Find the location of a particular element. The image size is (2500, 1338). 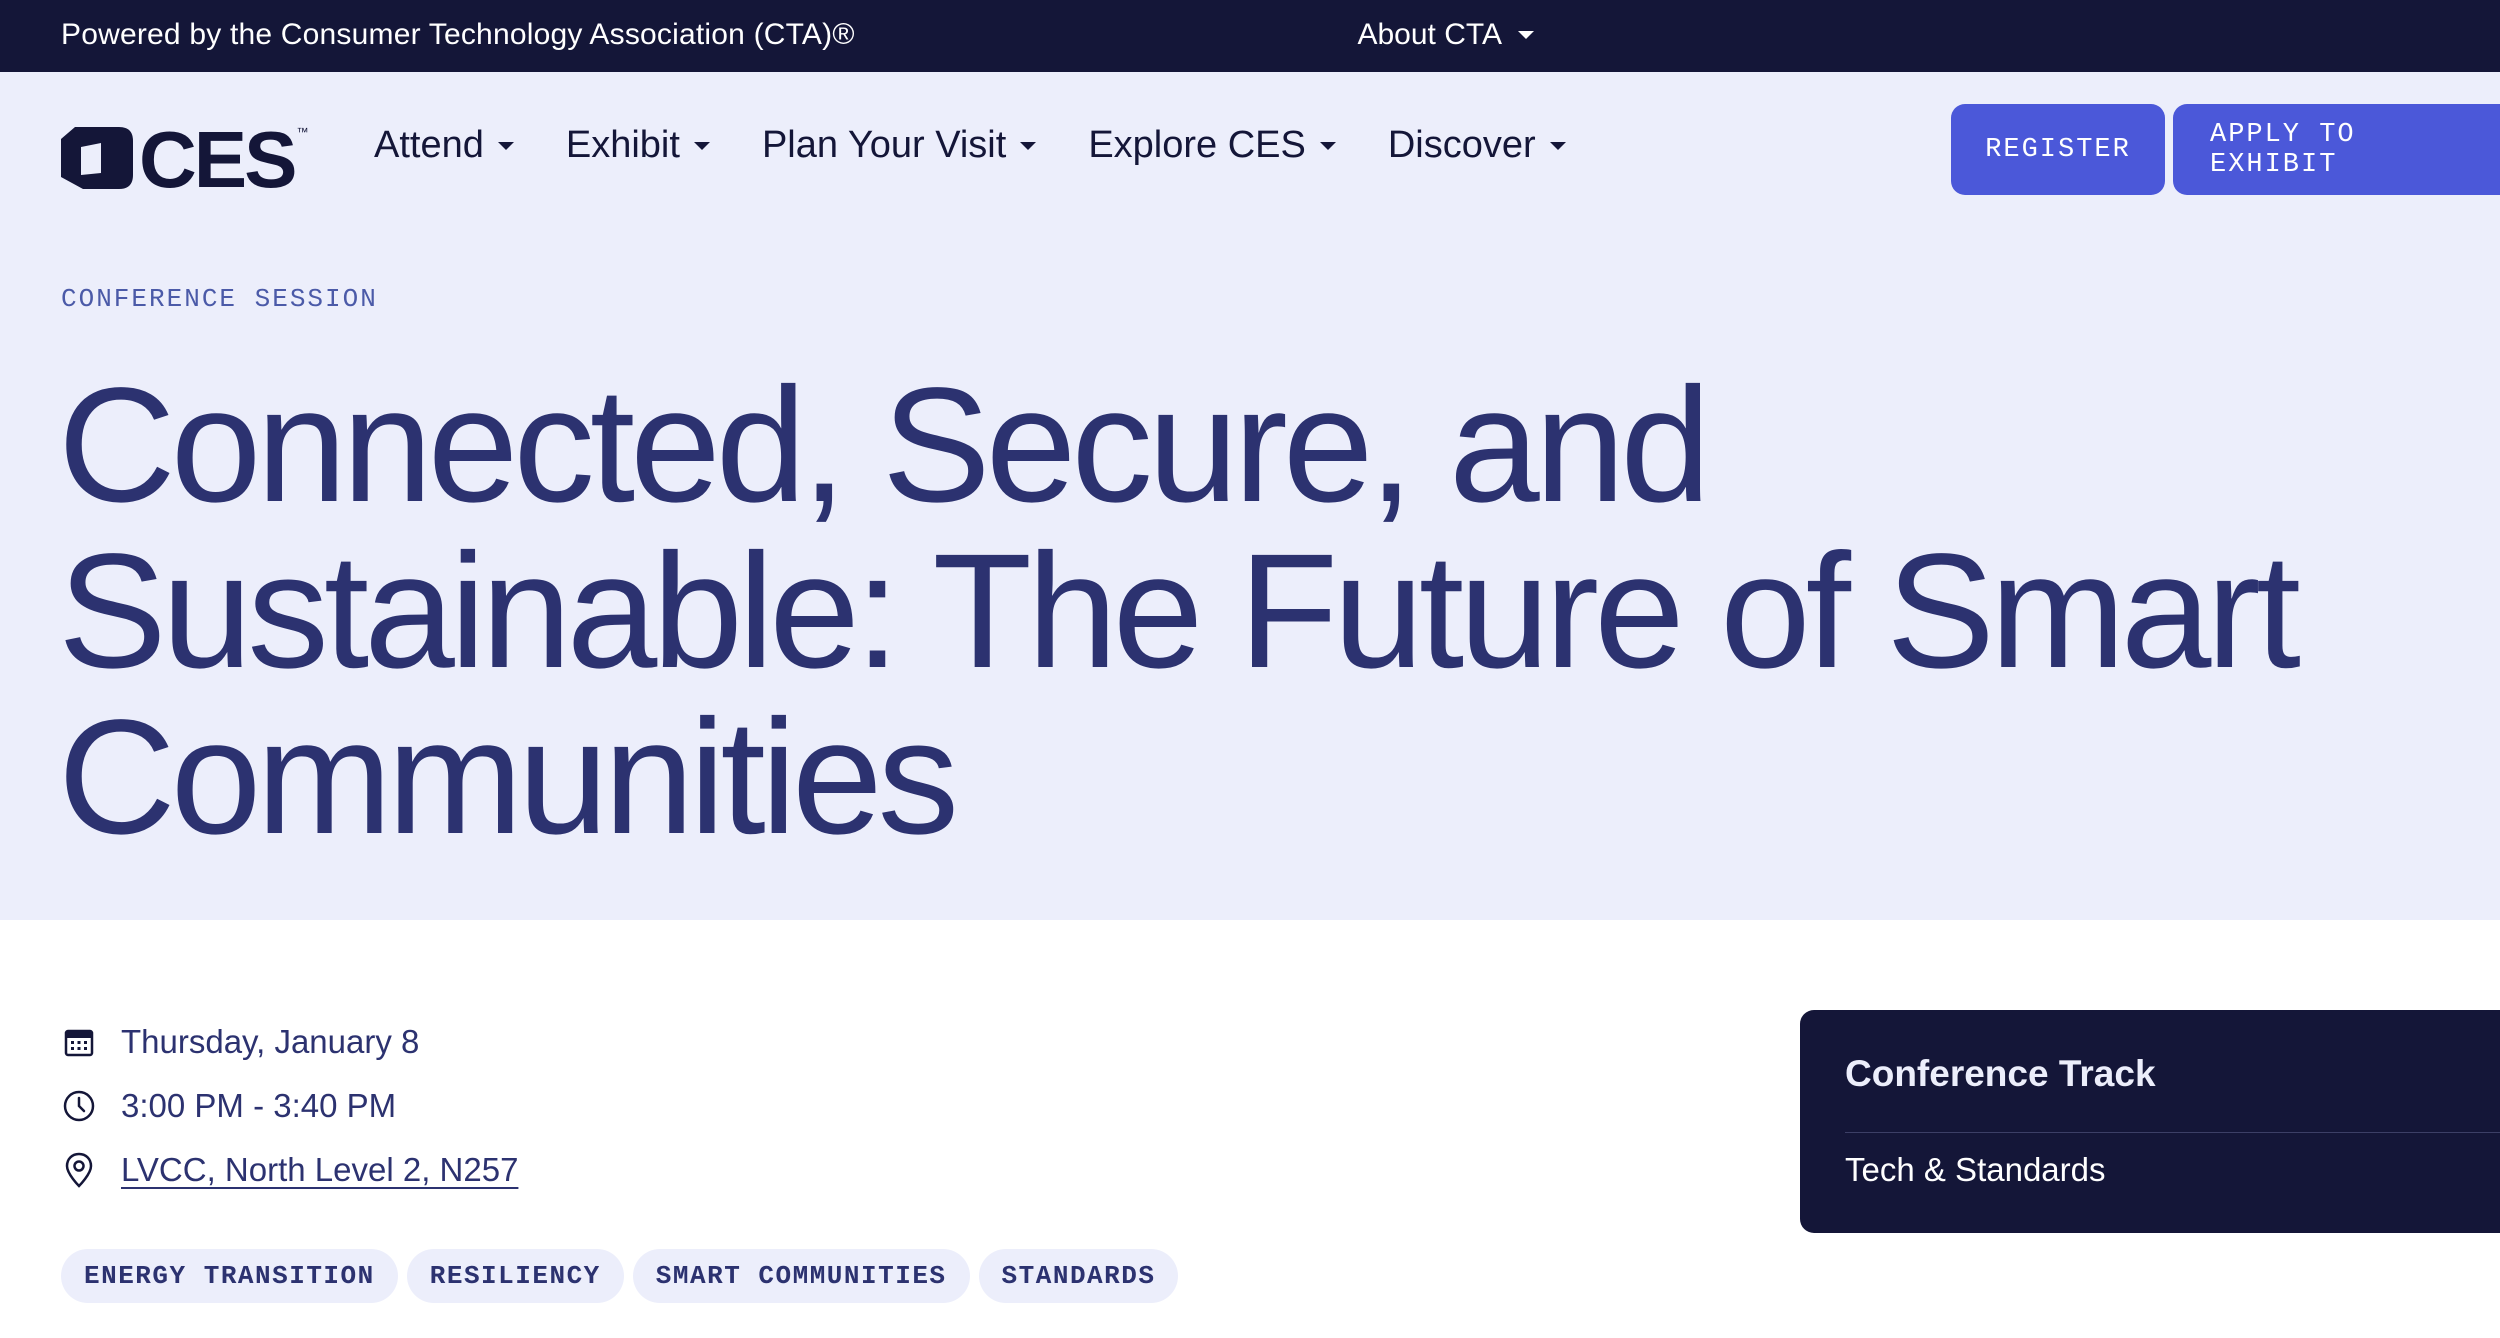

conference-track-card: Conference Track Tech & Standards is located at coordinates (2150, 1121).